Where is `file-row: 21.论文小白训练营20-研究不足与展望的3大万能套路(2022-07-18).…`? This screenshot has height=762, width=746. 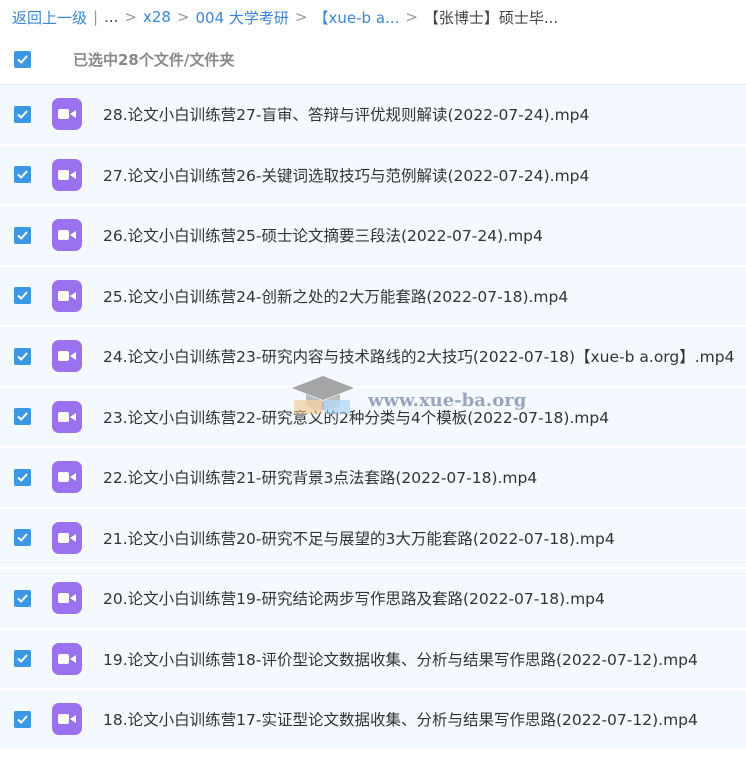
file-row: 21.论文小白训练营20-研究不足与展望的3大万能套路(2022-07-18).… is located at coordinates (373, 538).